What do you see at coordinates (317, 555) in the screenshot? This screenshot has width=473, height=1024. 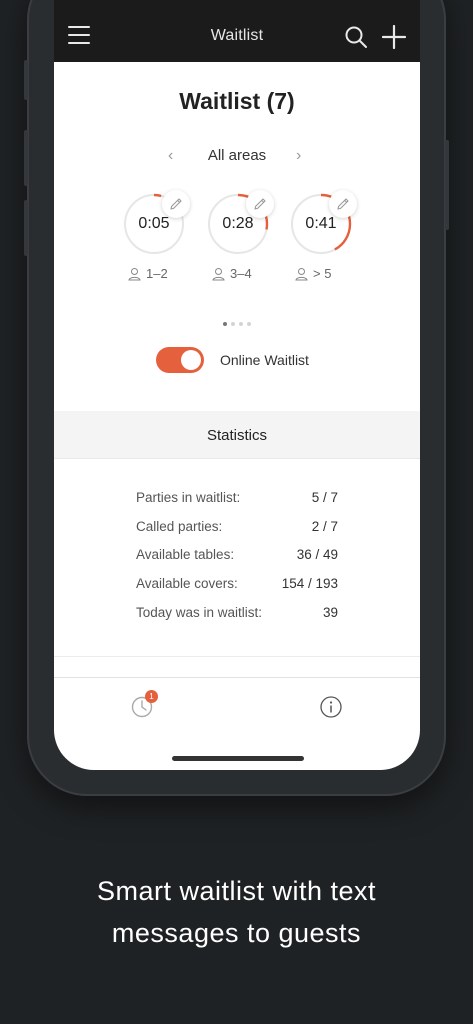 I see `stat-value: 36 / 49` at bounding box center [317, 555].